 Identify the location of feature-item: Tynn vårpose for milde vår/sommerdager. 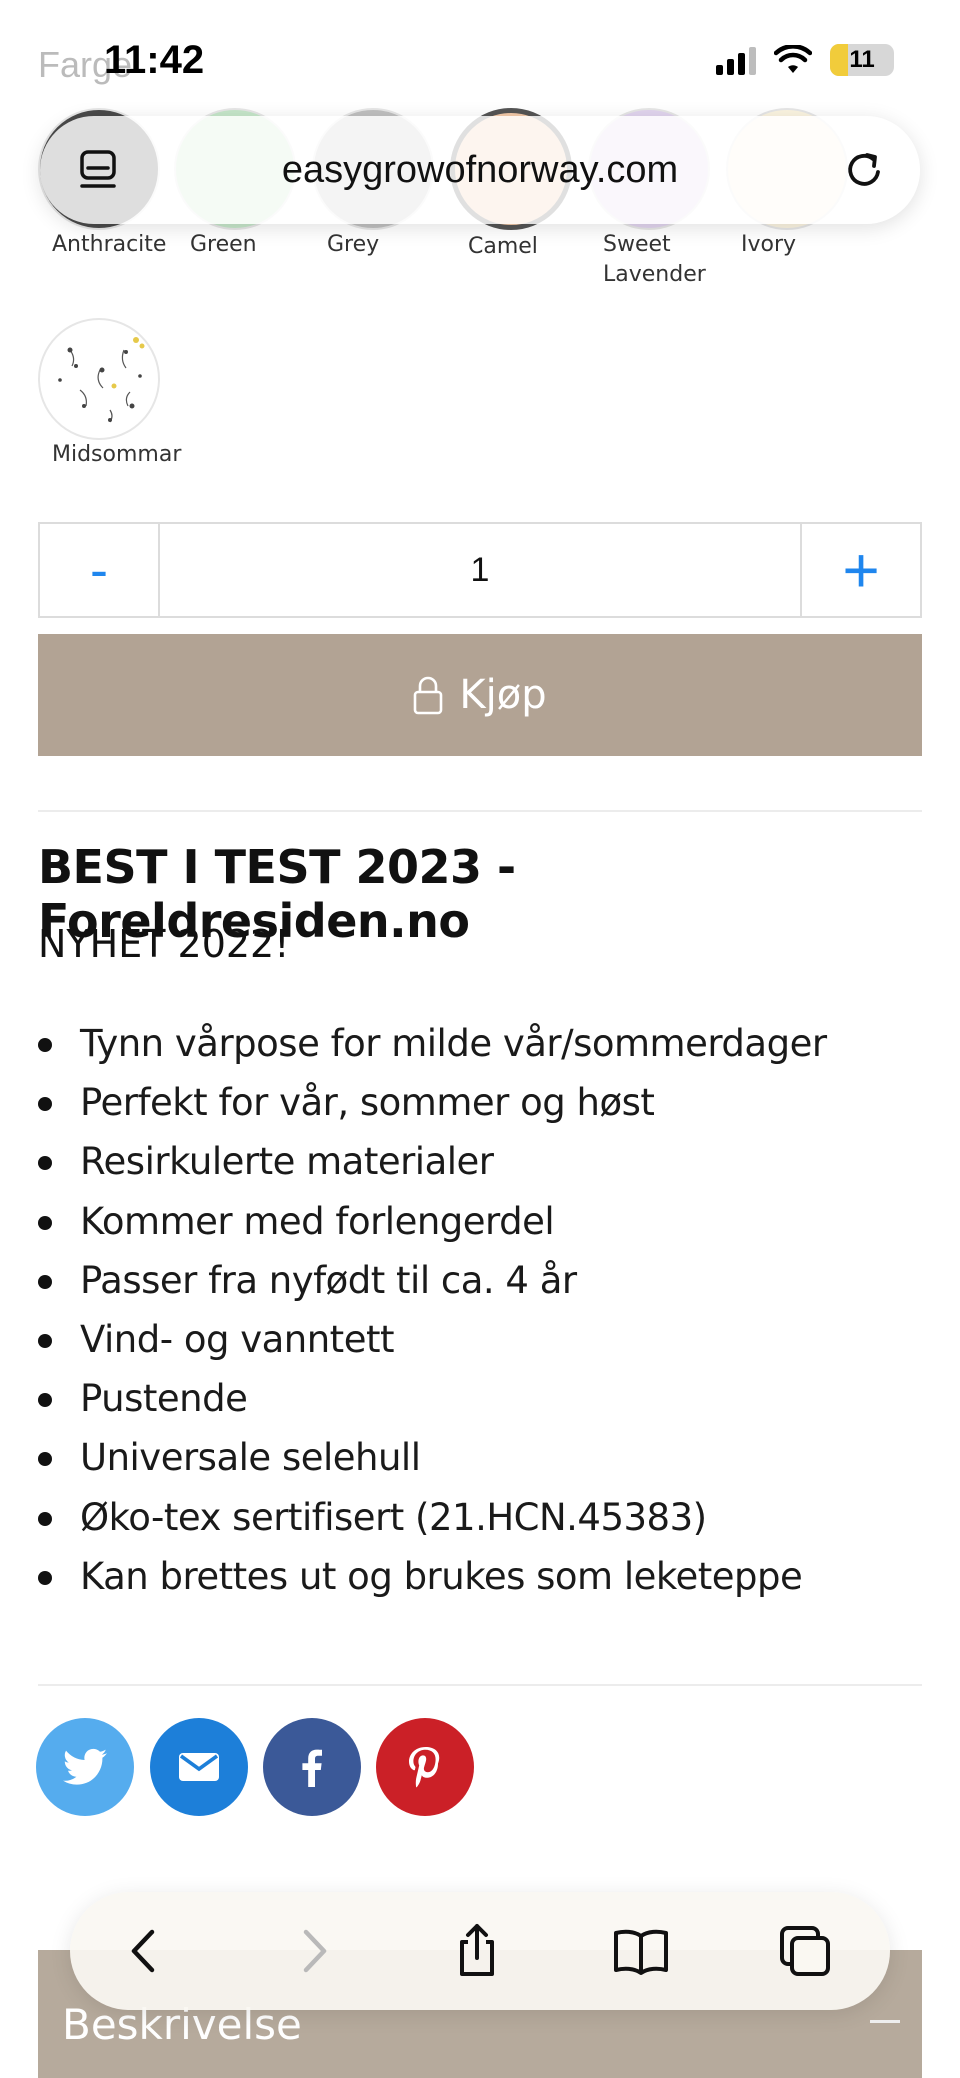
(478, 1043).